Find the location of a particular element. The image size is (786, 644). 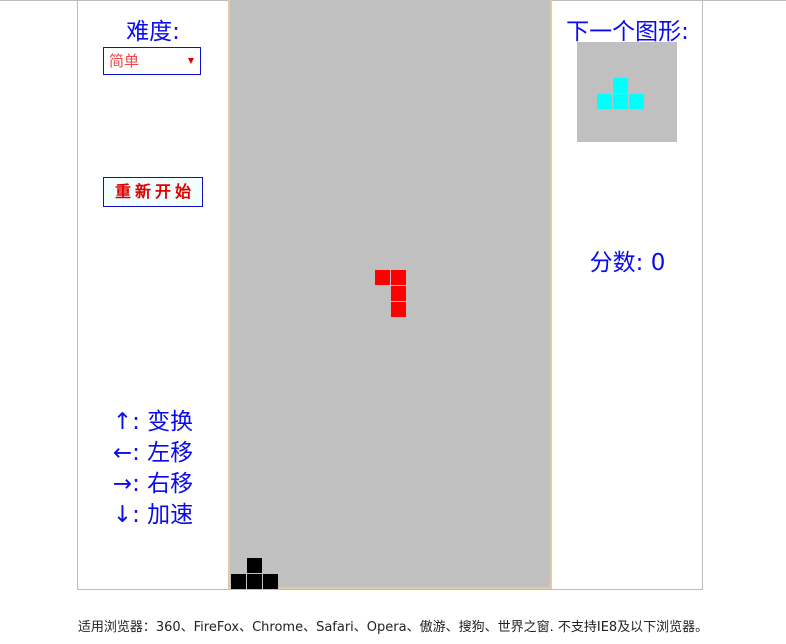

down-arrow-icon: ↓ is located at coordinates (122, 515).